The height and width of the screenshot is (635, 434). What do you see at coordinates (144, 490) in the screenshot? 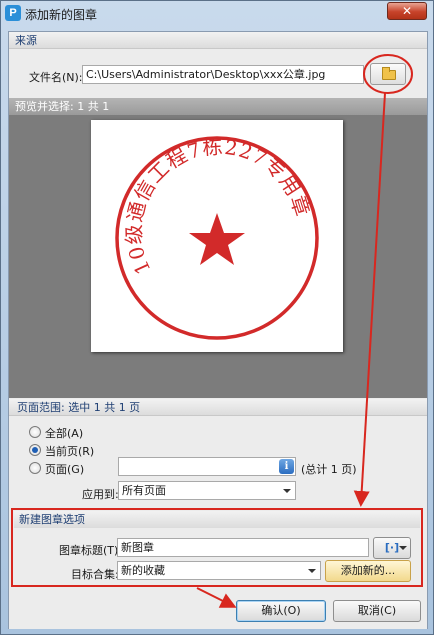
I see `apply-to-value: 所有页面` at bounding box center [144, 490].